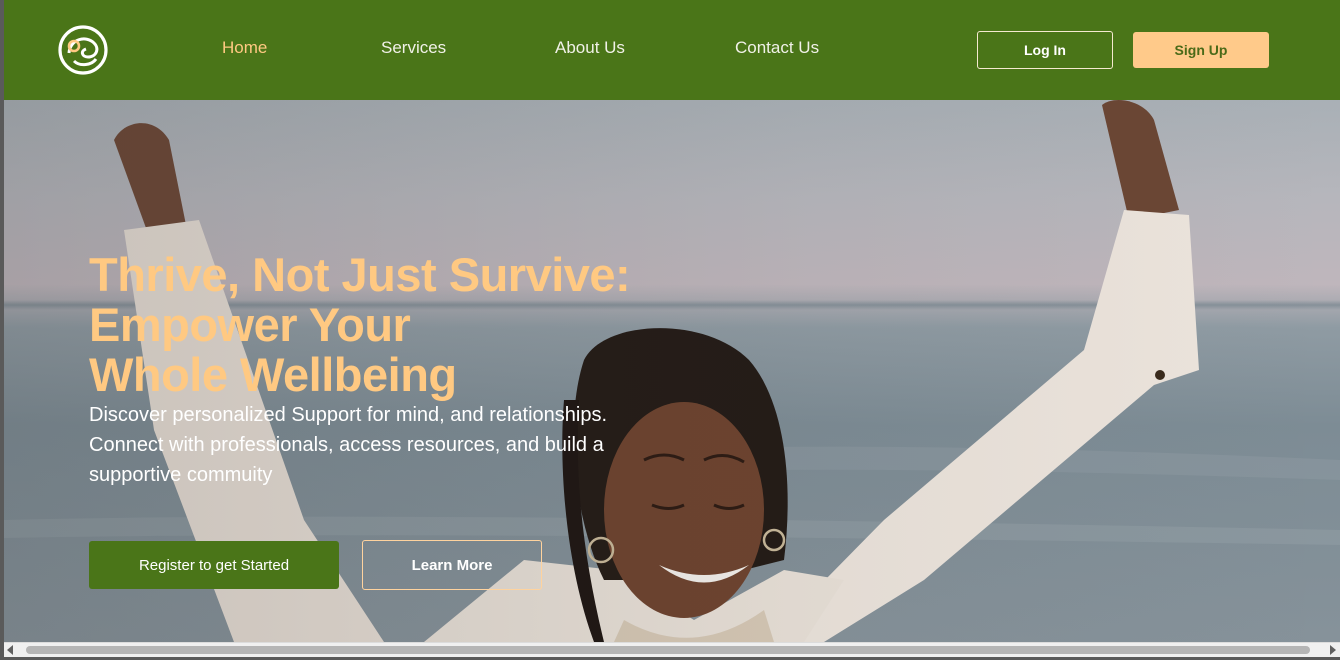 The width and height of the screenshot is (1340, 660). Describe the element at coordinates (214, 565) in the screenshot. I see `register-button: Register to get Started` at that location.